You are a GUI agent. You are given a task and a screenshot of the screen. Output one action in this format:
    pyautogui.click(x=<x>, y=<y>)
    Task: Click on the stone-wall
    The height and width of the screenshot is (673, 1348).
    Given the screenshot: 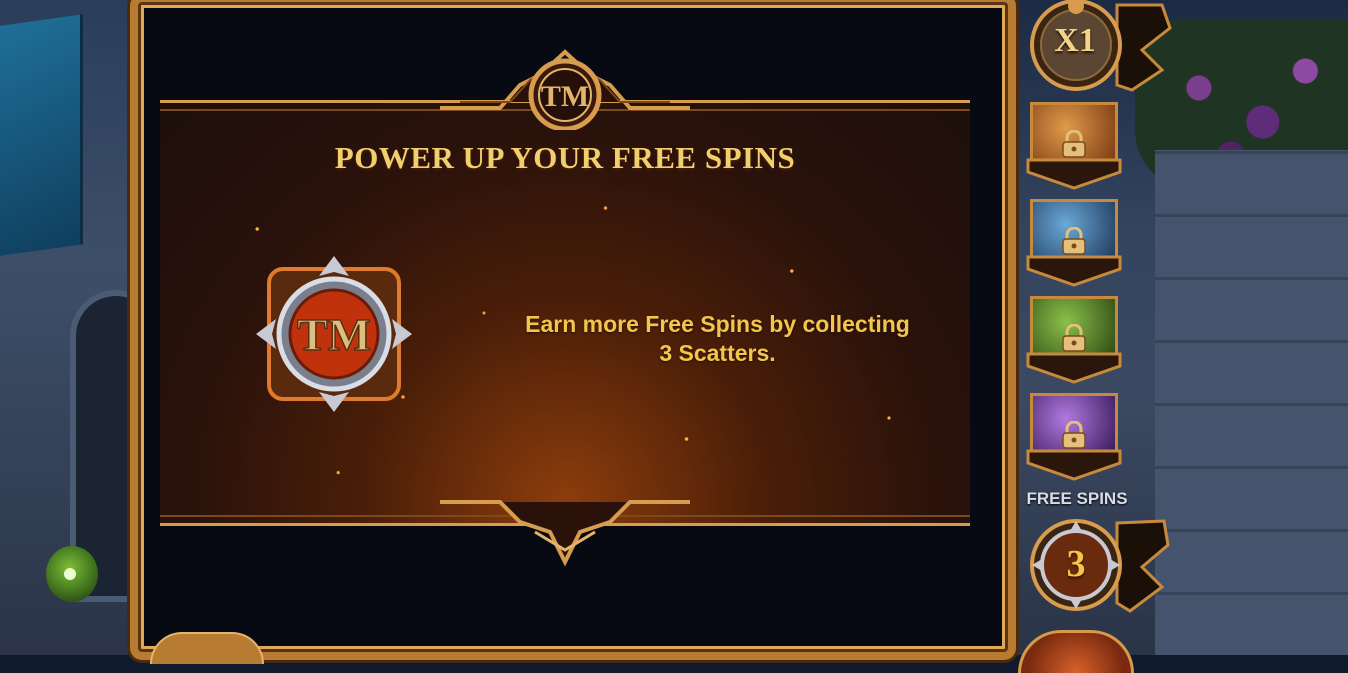 What is the action you would take?
    pyautogui.click(x=1251, y=402)
    